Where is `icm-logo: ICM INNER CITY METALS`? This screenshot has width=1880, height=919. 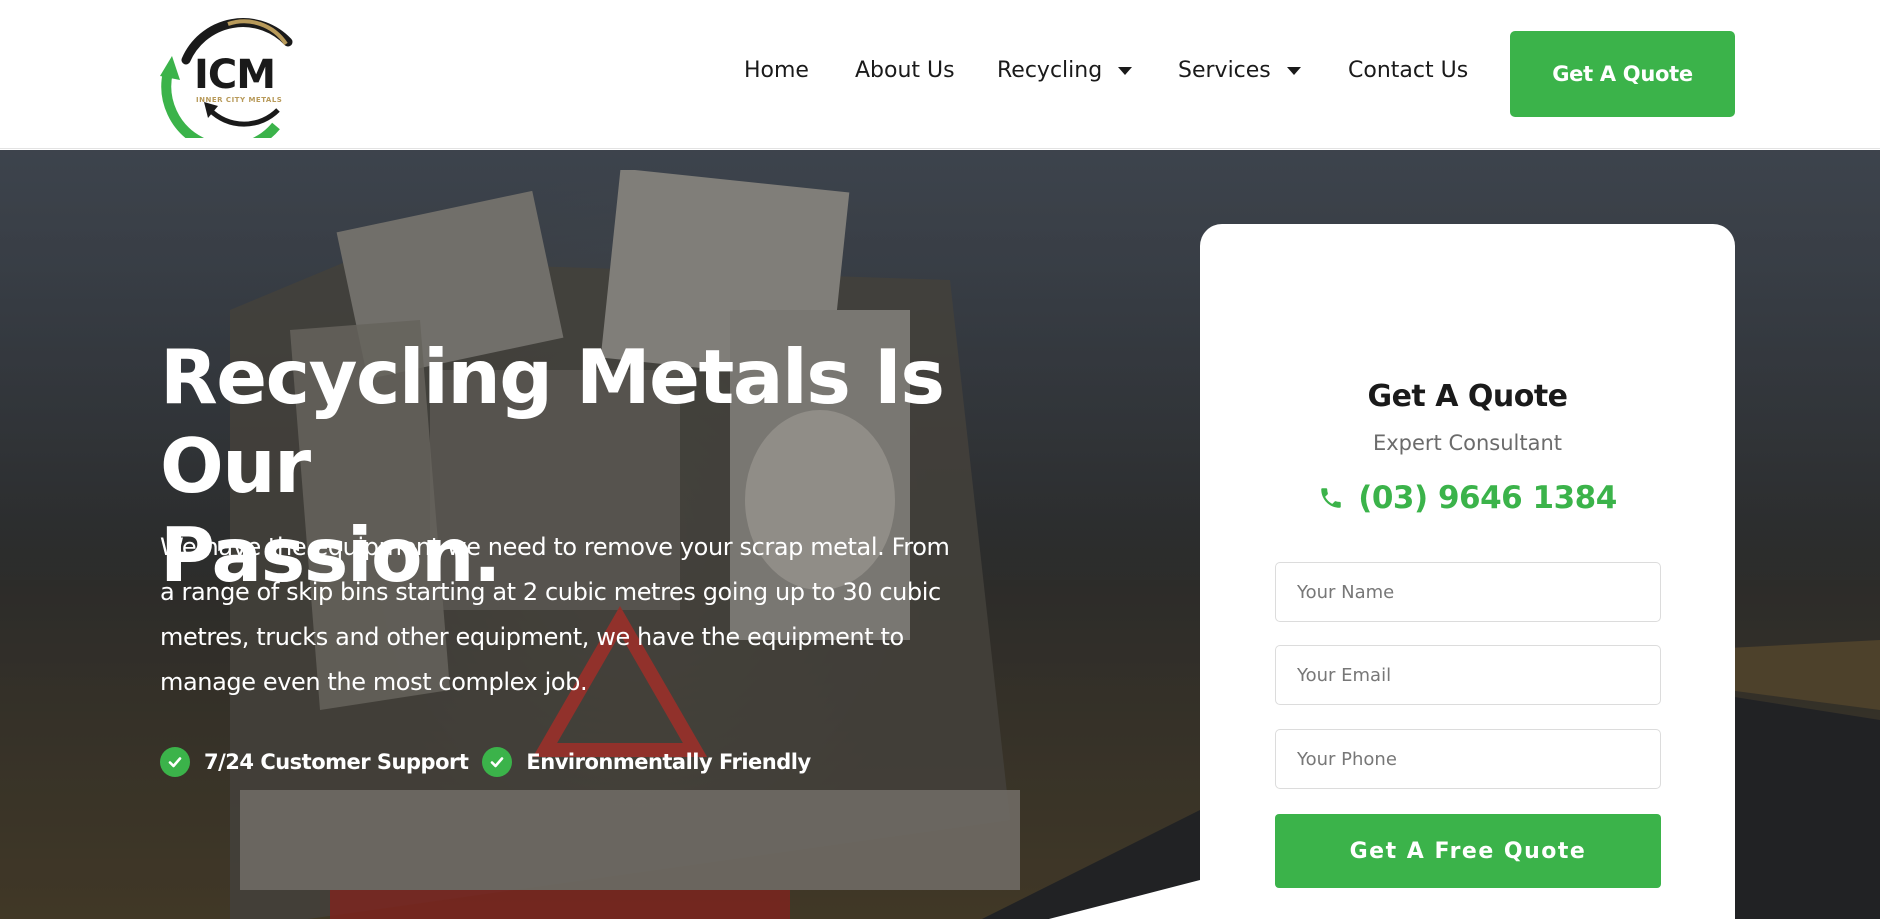 icm-logo: ICM INNER CITY METALS is located at coordinates (235, 82).